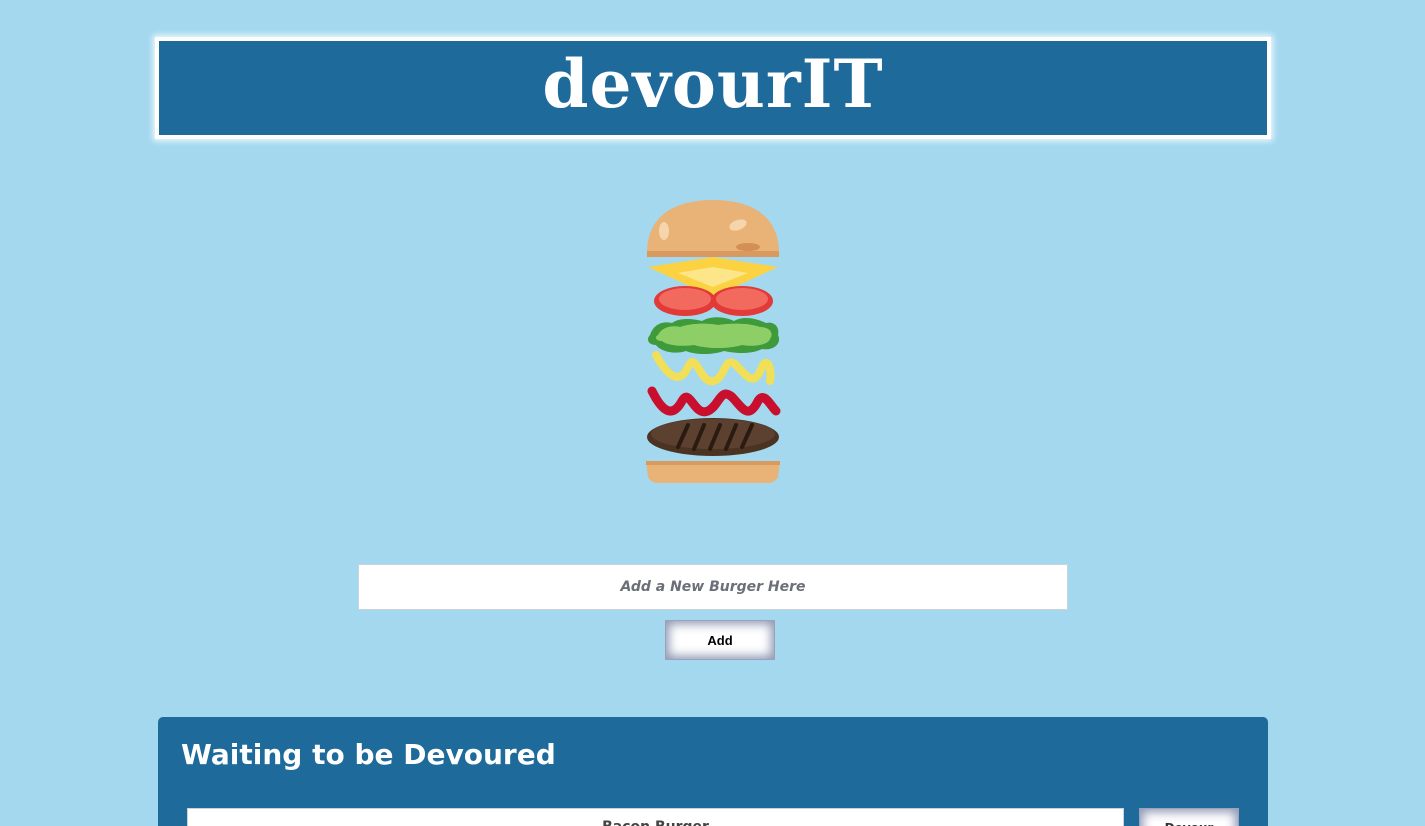 The height and width of the screenshot is (826, 1425). I want to click on waiting-panel-title: Waiting to be Devoured, so click(368, 754).